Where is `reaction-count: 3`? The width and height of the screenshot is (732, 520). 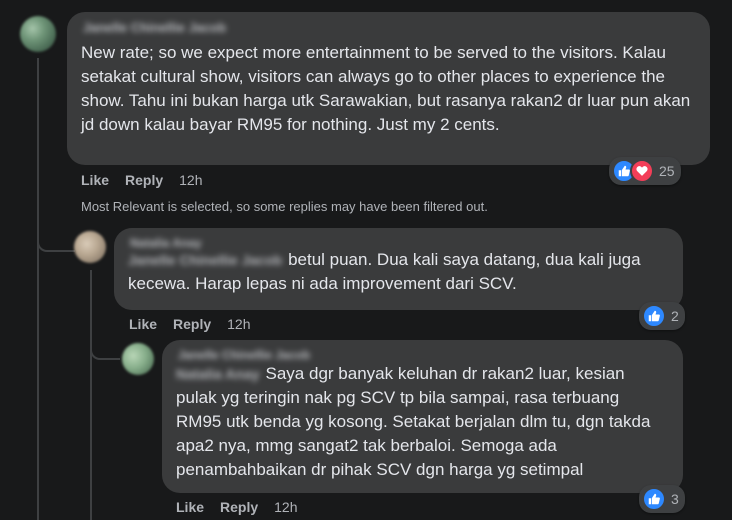
reaction-count: 3 is located at coordinates (675, 499).